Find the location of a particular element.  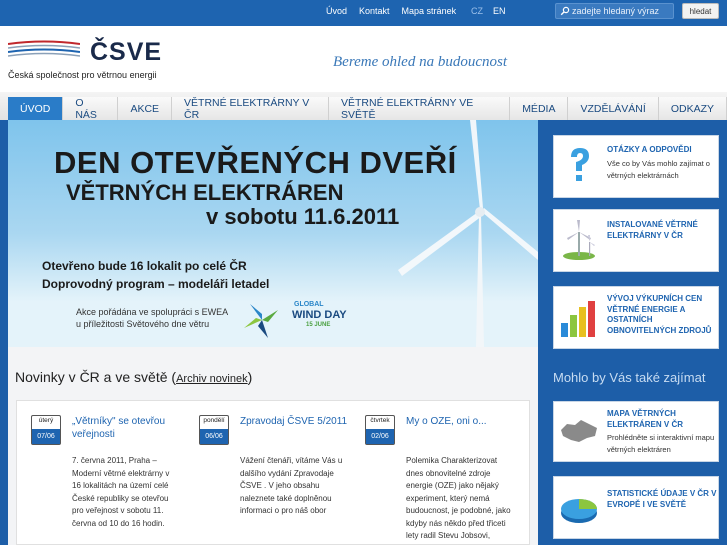

date-badge: pondělí 06/06 is located at coordinates (214, 430).